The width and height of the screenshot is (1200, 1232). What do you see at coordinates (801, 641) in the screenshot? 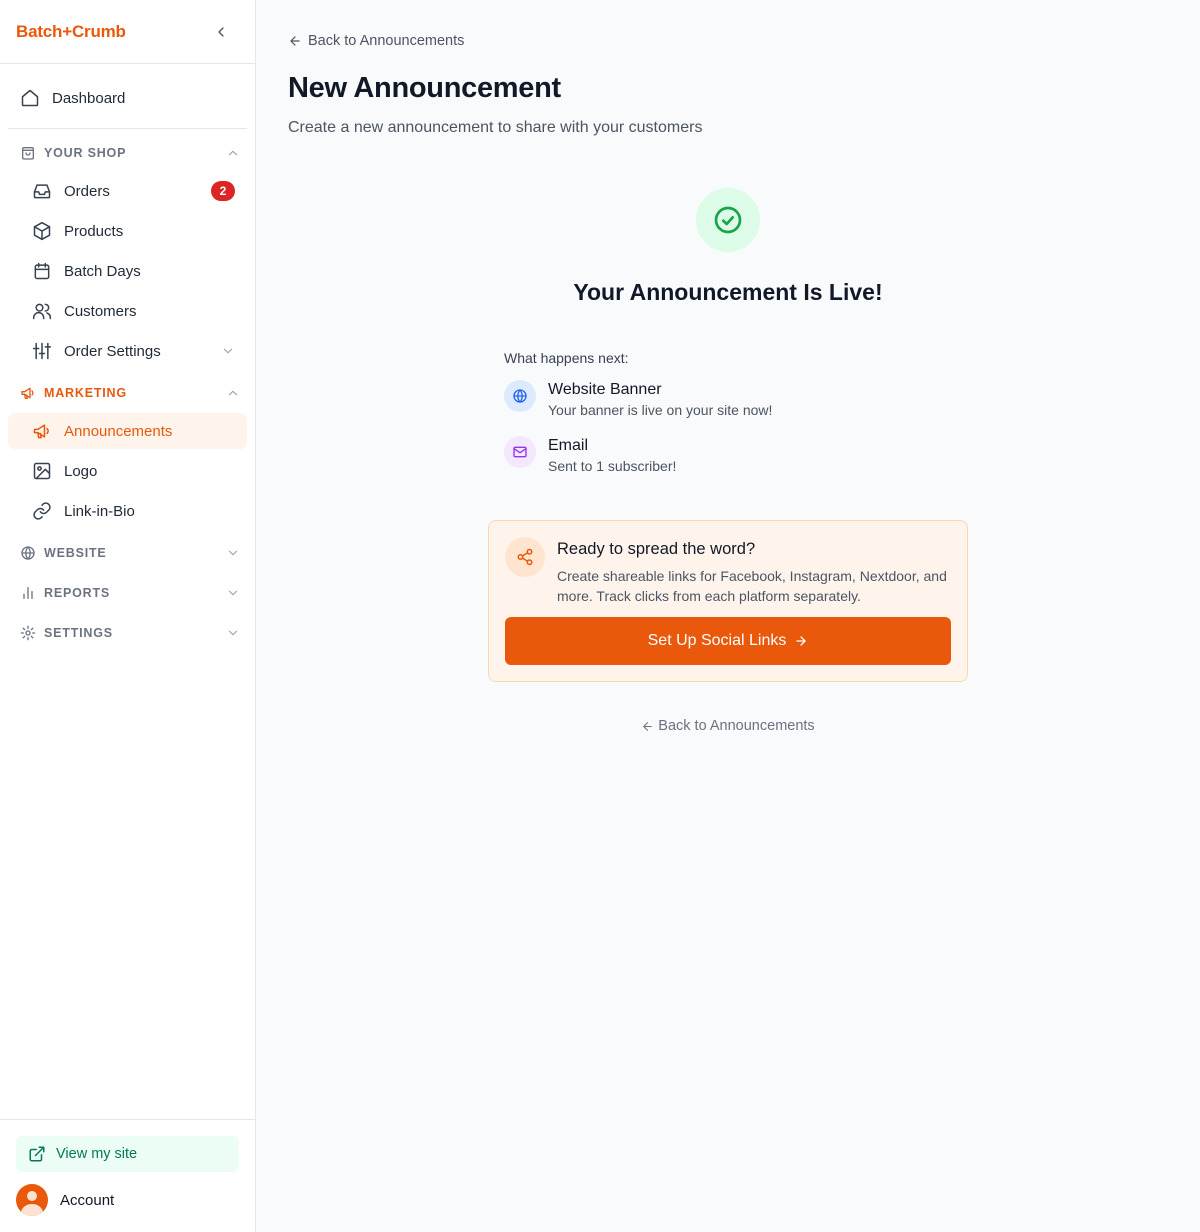
I see `arrow-right-icon` at bounding box center [801, 641].